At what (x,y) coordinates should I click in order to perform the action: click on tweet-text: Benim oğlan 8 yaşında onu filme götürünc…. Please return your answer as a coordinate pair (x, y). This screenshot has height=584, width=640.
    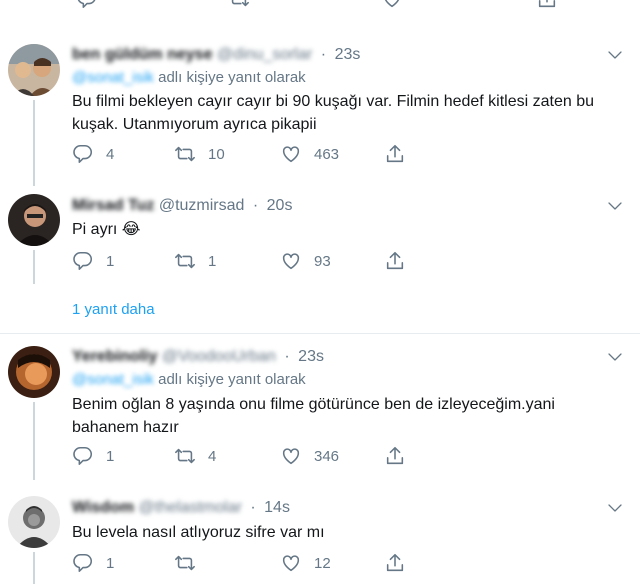
    Looking at the image, I should click on (313, 416).